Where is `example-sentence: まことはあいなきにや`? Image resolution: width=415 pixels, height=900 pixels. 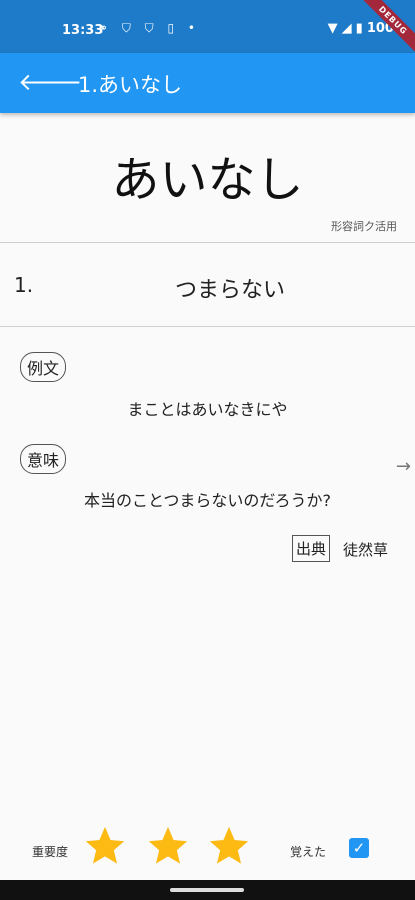 example-sentence: まことはあいなきにや is located at coordinates (207, 409).